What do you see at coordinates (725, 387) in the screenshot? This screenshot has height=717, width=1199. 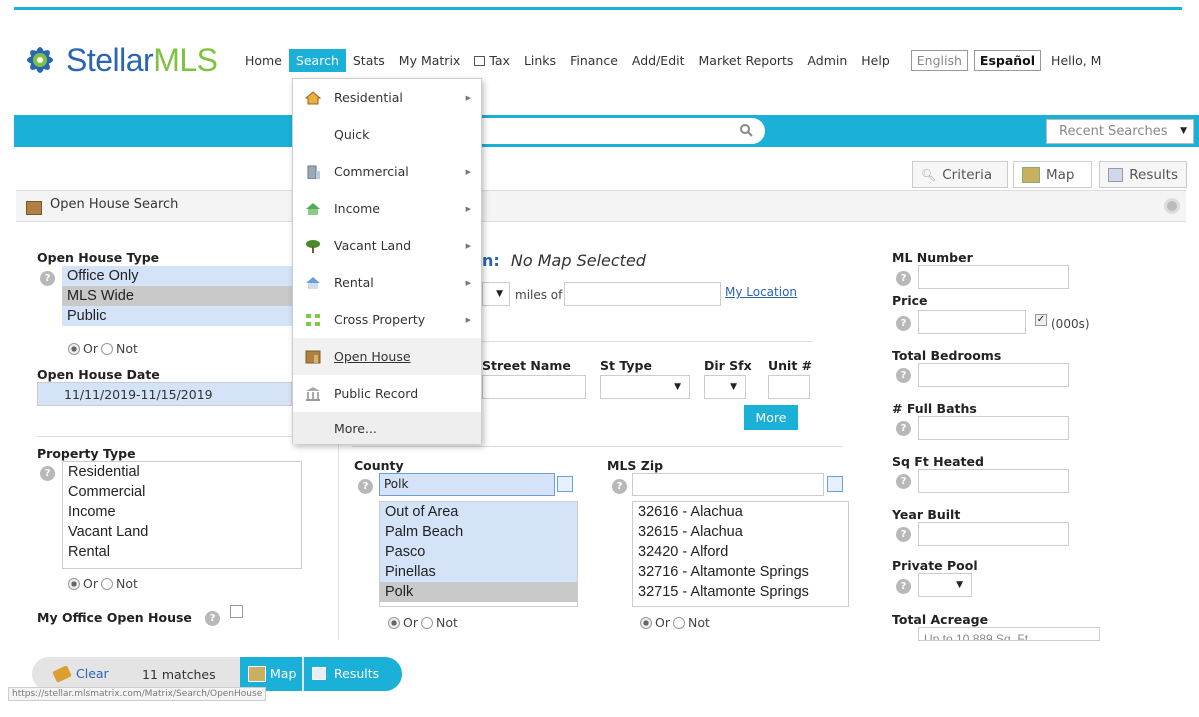 I see `dir-sfx-select: ▼` at bounding box center [725, 387].